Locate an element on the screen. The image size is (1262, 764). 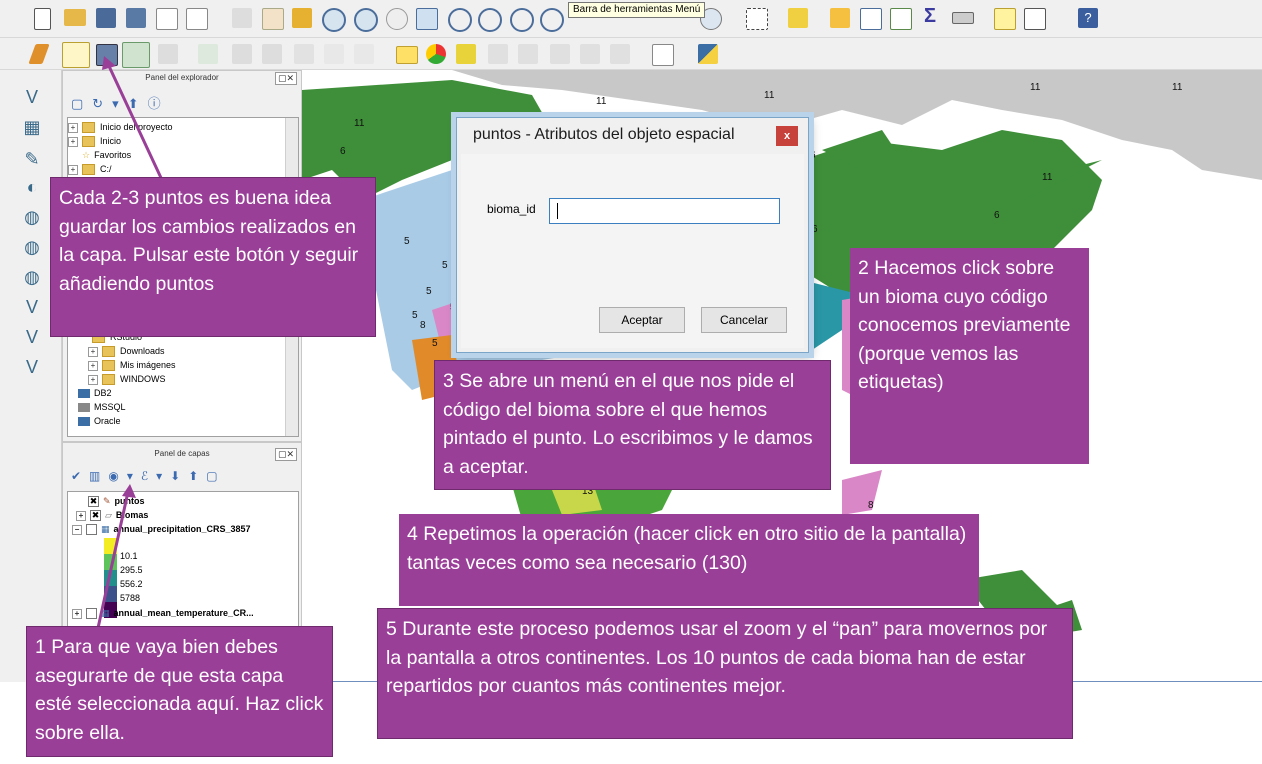
node-tool-icon is located at coordinates (208, 54).